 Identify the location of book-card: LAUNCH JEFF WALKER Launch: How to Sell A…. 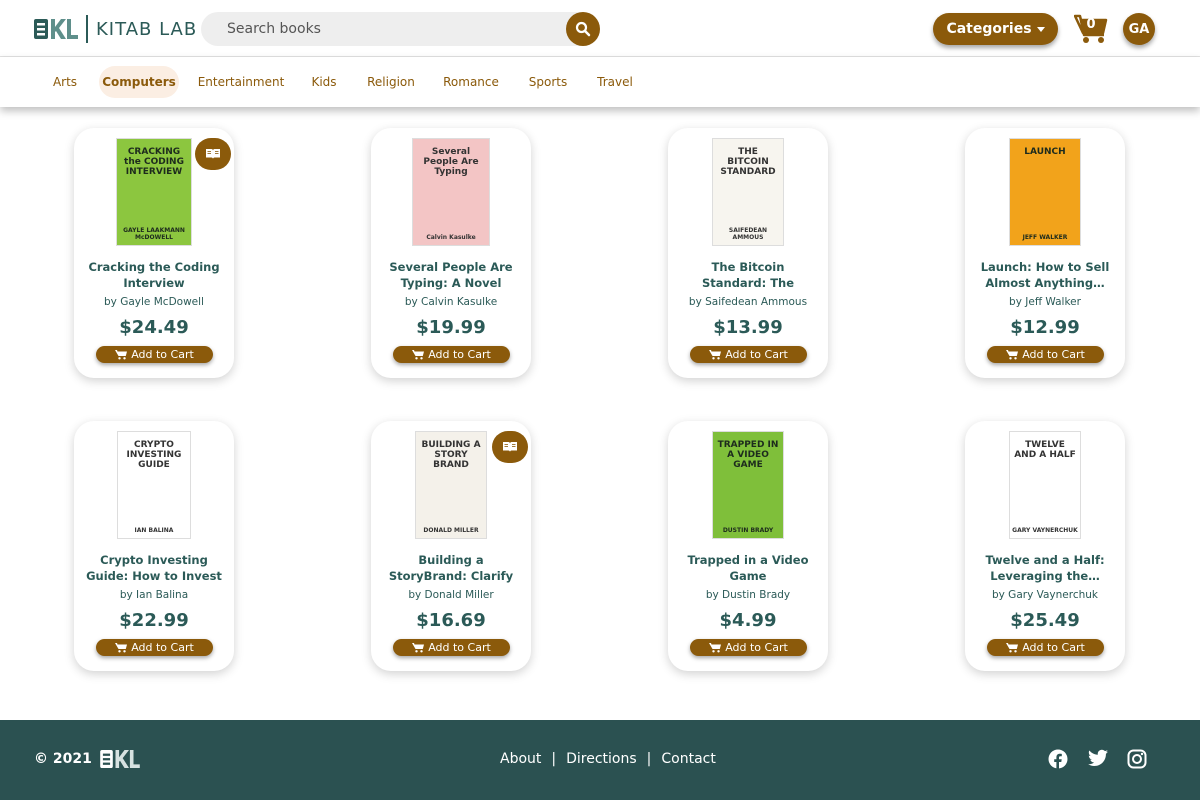
(1045, 253).